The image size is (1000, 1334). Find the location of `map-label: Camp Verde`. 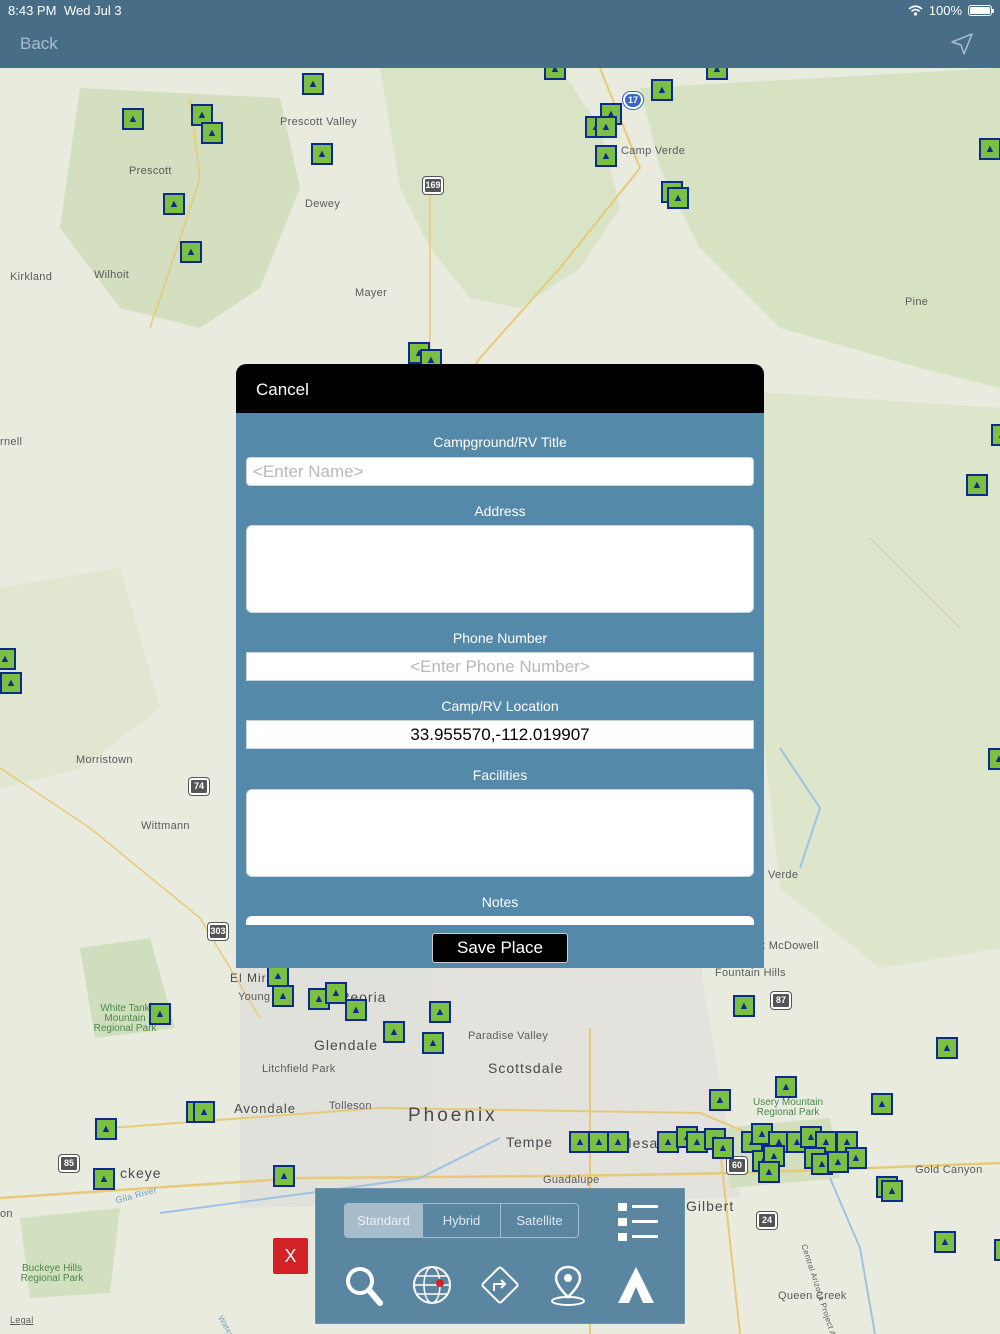

map-label: Camp Verde is located at coordinates (653, 151).